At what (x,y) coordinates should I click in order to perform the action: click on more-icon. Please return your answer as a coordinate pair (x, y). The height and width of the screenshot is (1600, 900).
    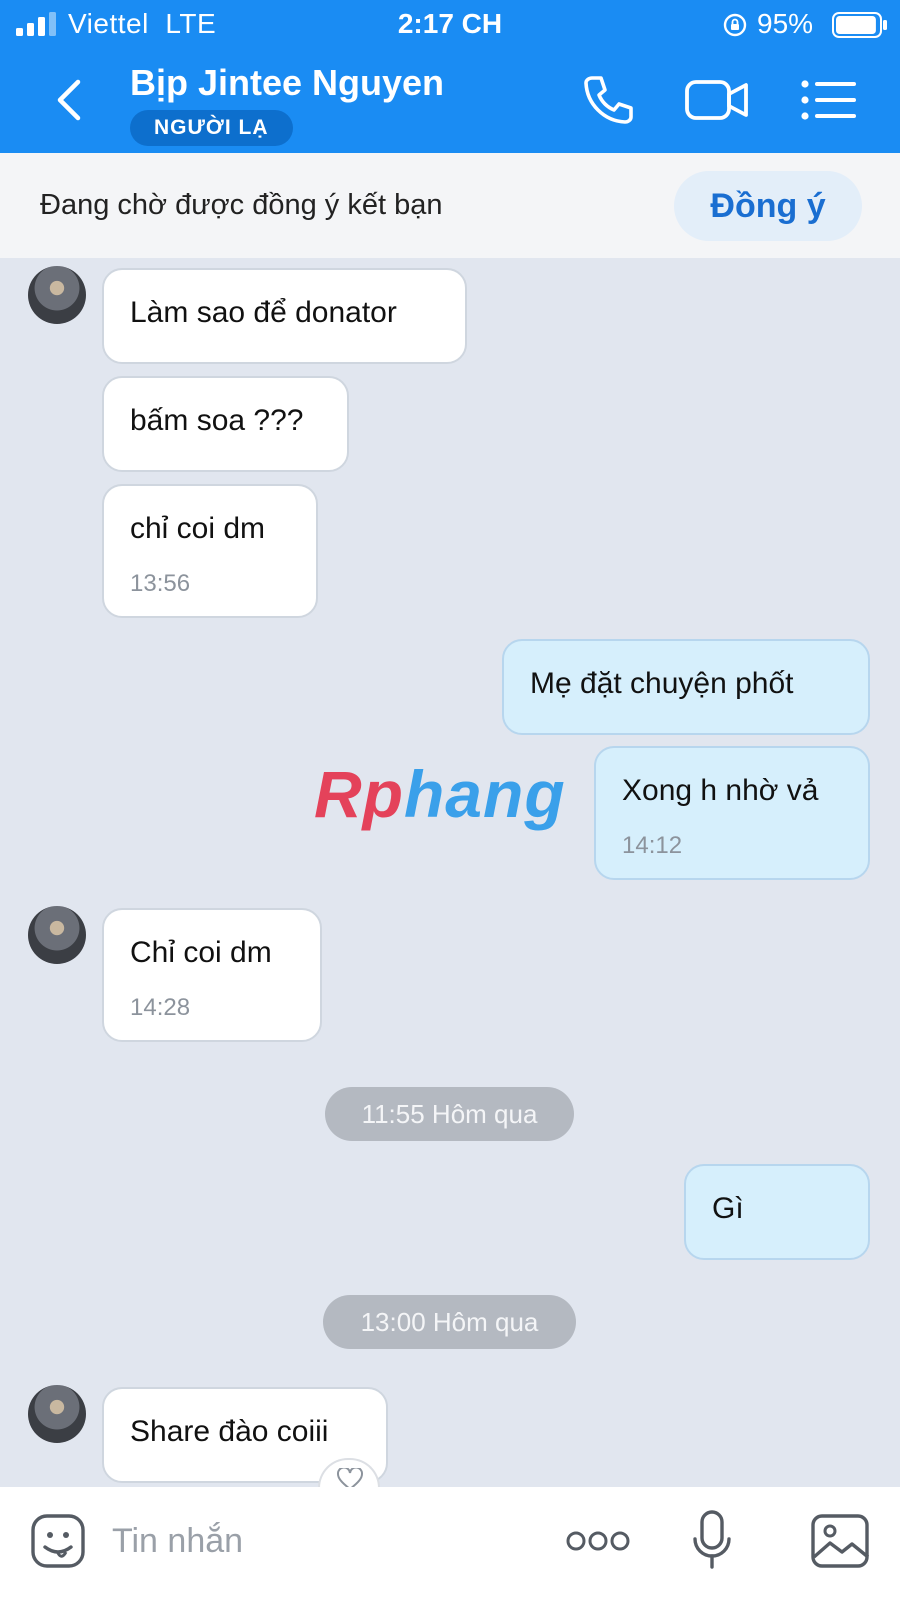
    Looking at the image, I should click on (598, 1541).